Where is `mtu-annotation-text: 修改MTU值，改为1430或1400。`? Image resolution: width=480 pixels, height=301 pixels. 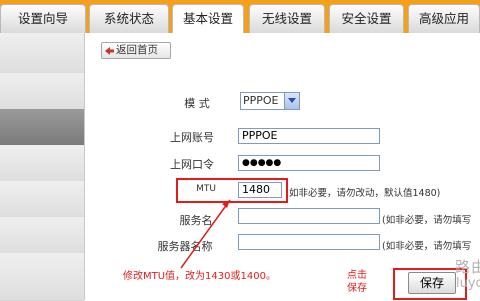 mtu-annotation-text: 修改MTU值，改为1430或1400。 is located at coordinates (199, 276).